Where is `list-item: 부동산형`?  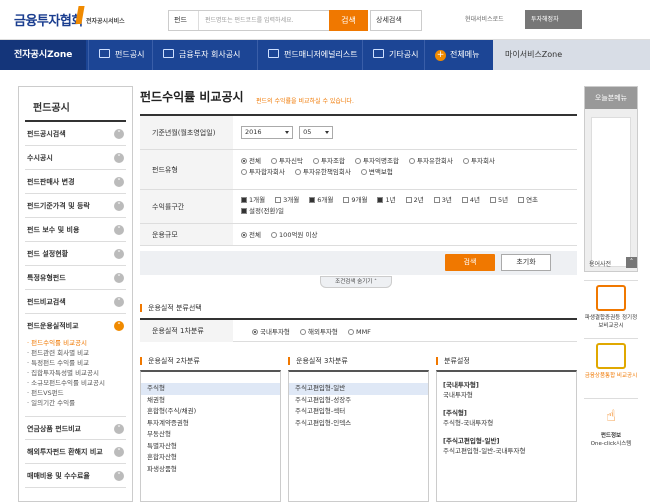
list-item: 부동산형 is located at coordinates (210, 435).